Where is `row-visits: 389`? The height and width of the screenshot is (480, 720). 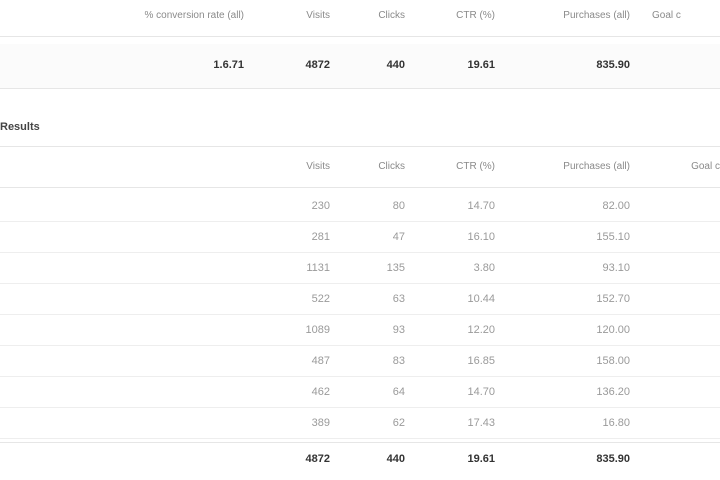
row-visits: 389 is located at coordinates (320, 423).